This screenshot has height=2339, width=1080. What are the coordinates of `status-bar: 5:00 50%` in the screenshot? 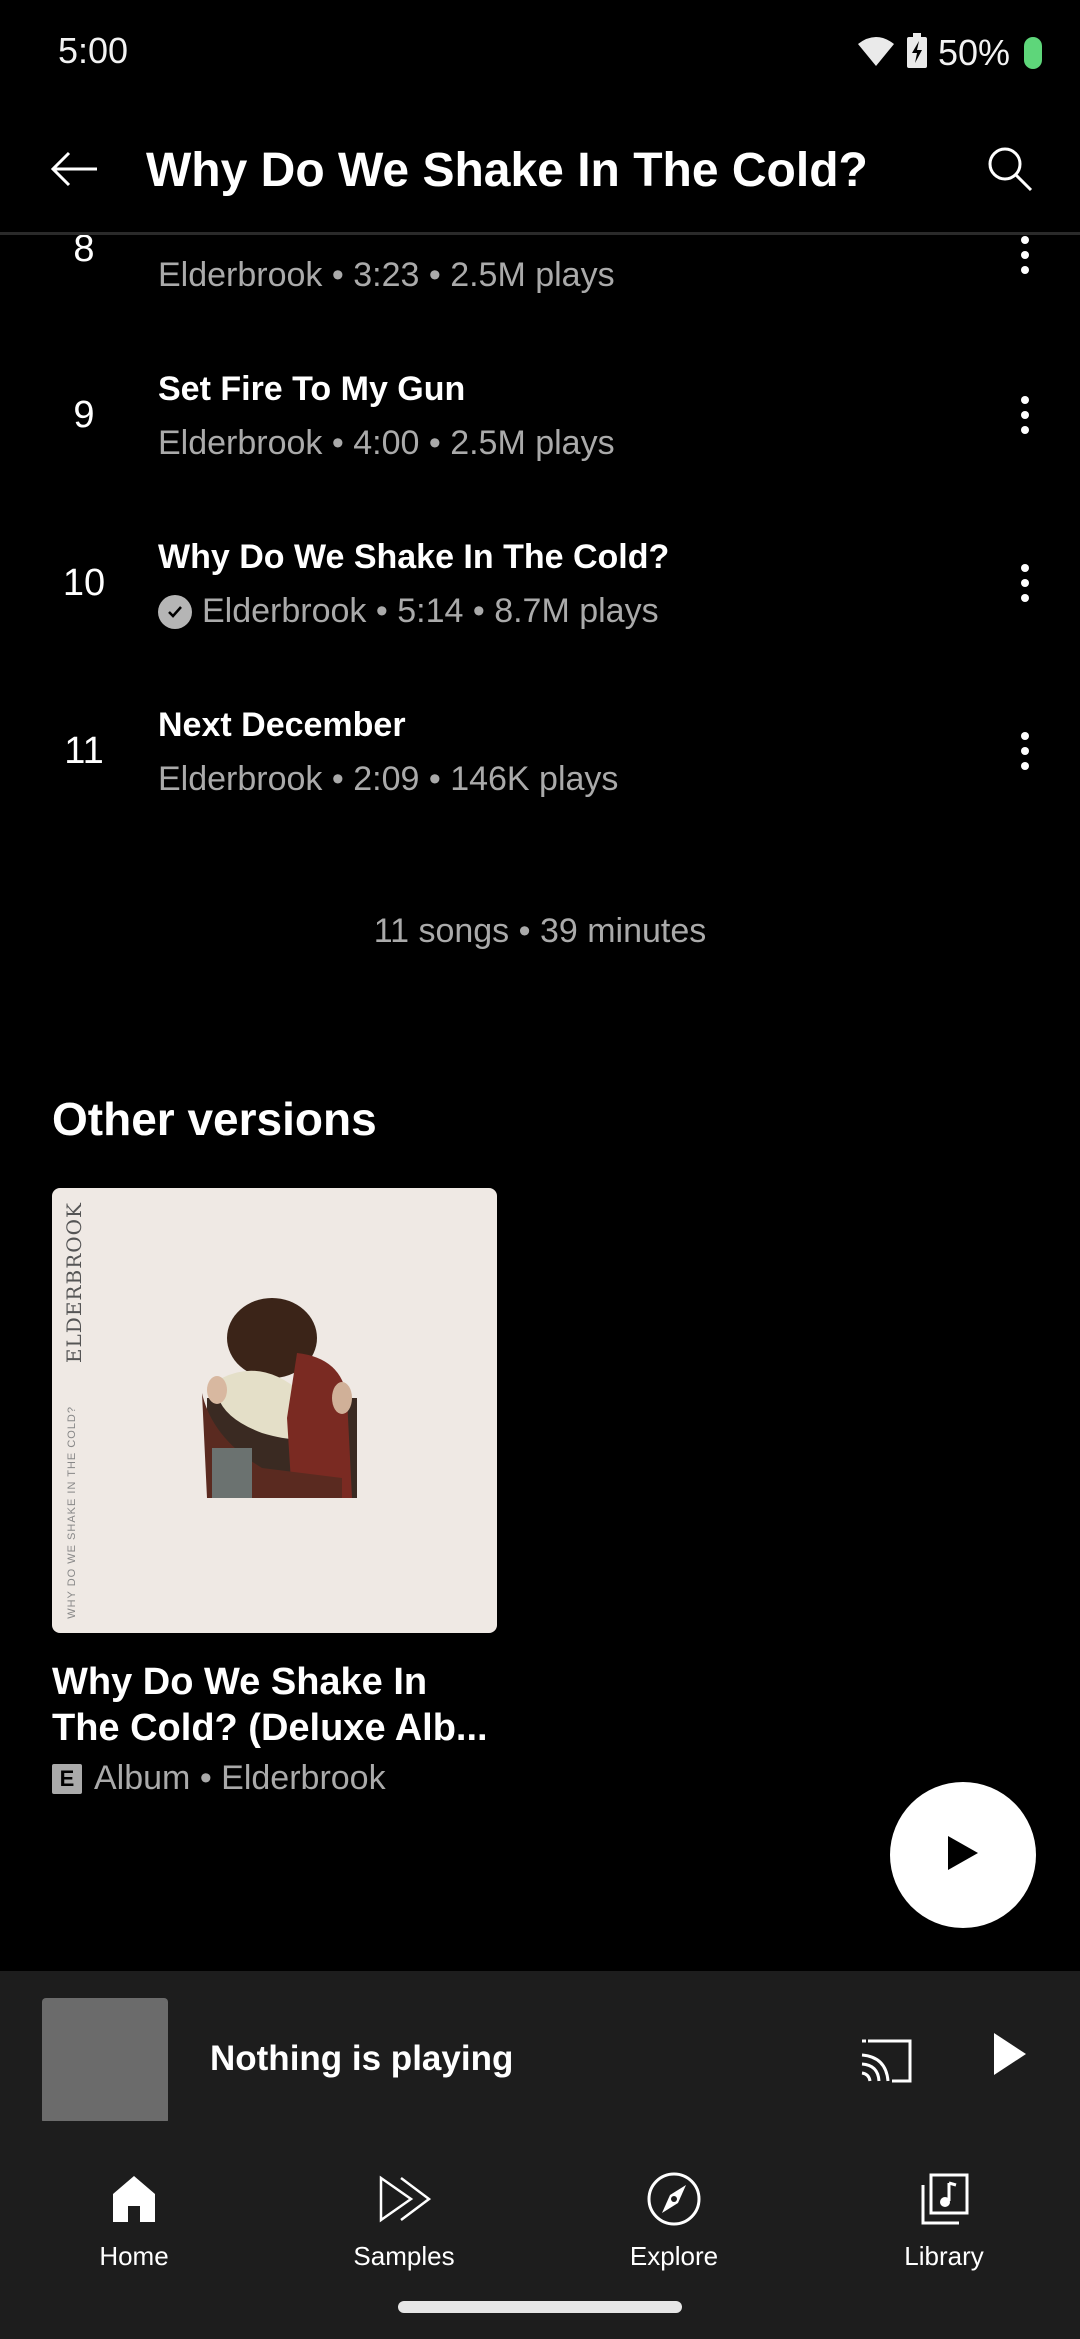 It's located at (540, 52).